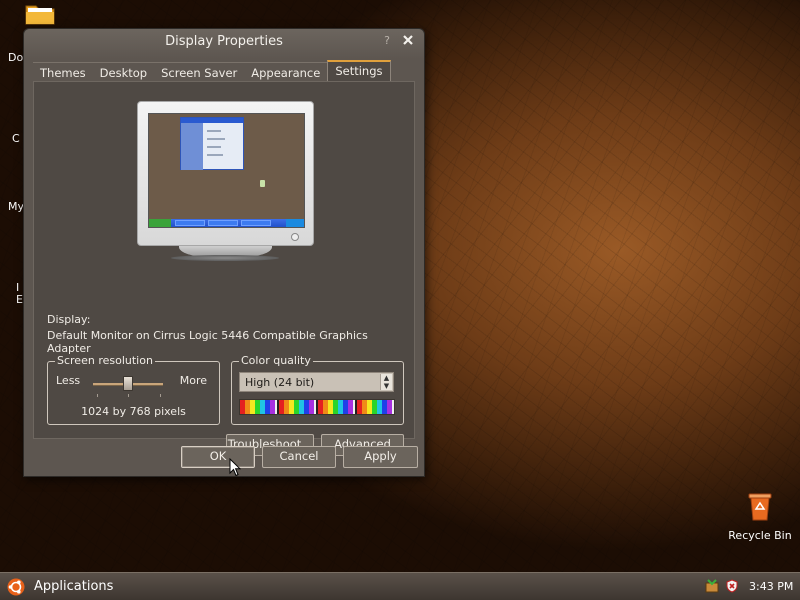 This screenshot has width=800, height=600. What do you see at coordinates (262, 183) in the screenshot?
I see `preview-icon` at bounding box center [262, 183].